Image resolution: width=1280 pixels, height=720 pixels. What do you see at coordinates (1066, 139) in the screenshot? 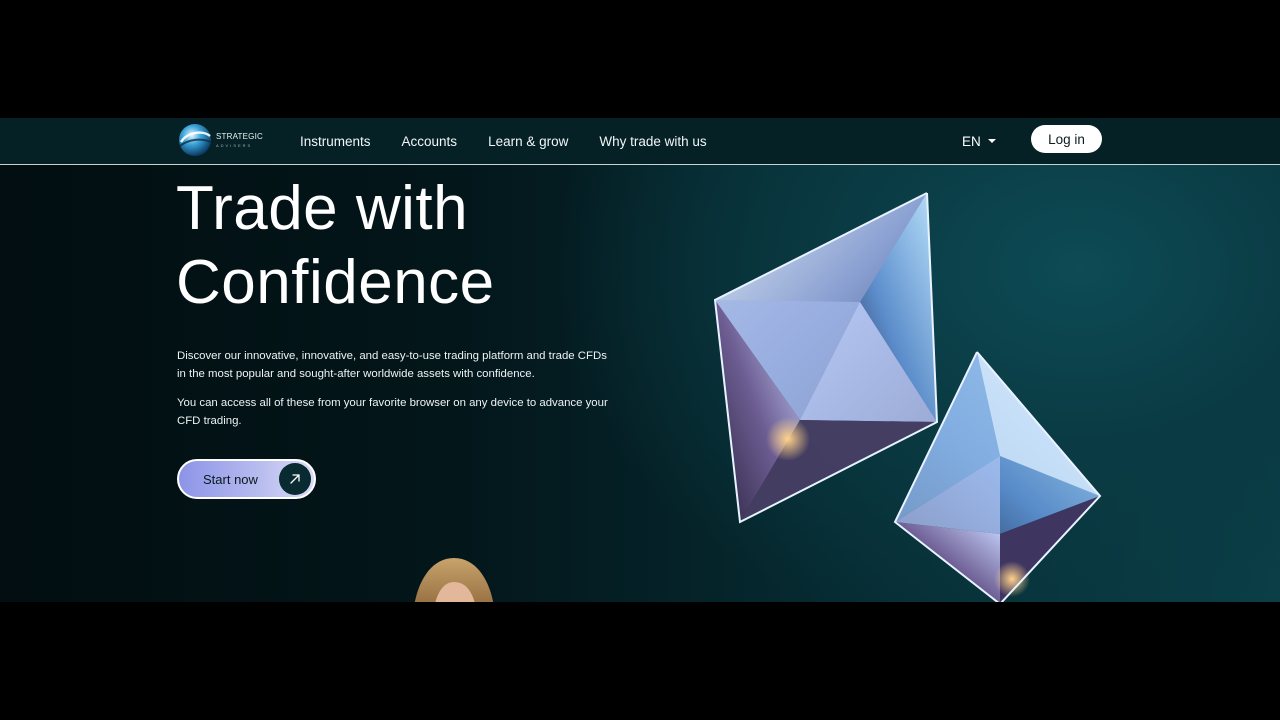
I see `login-button: Log in` at bounding box center [1066, 139].